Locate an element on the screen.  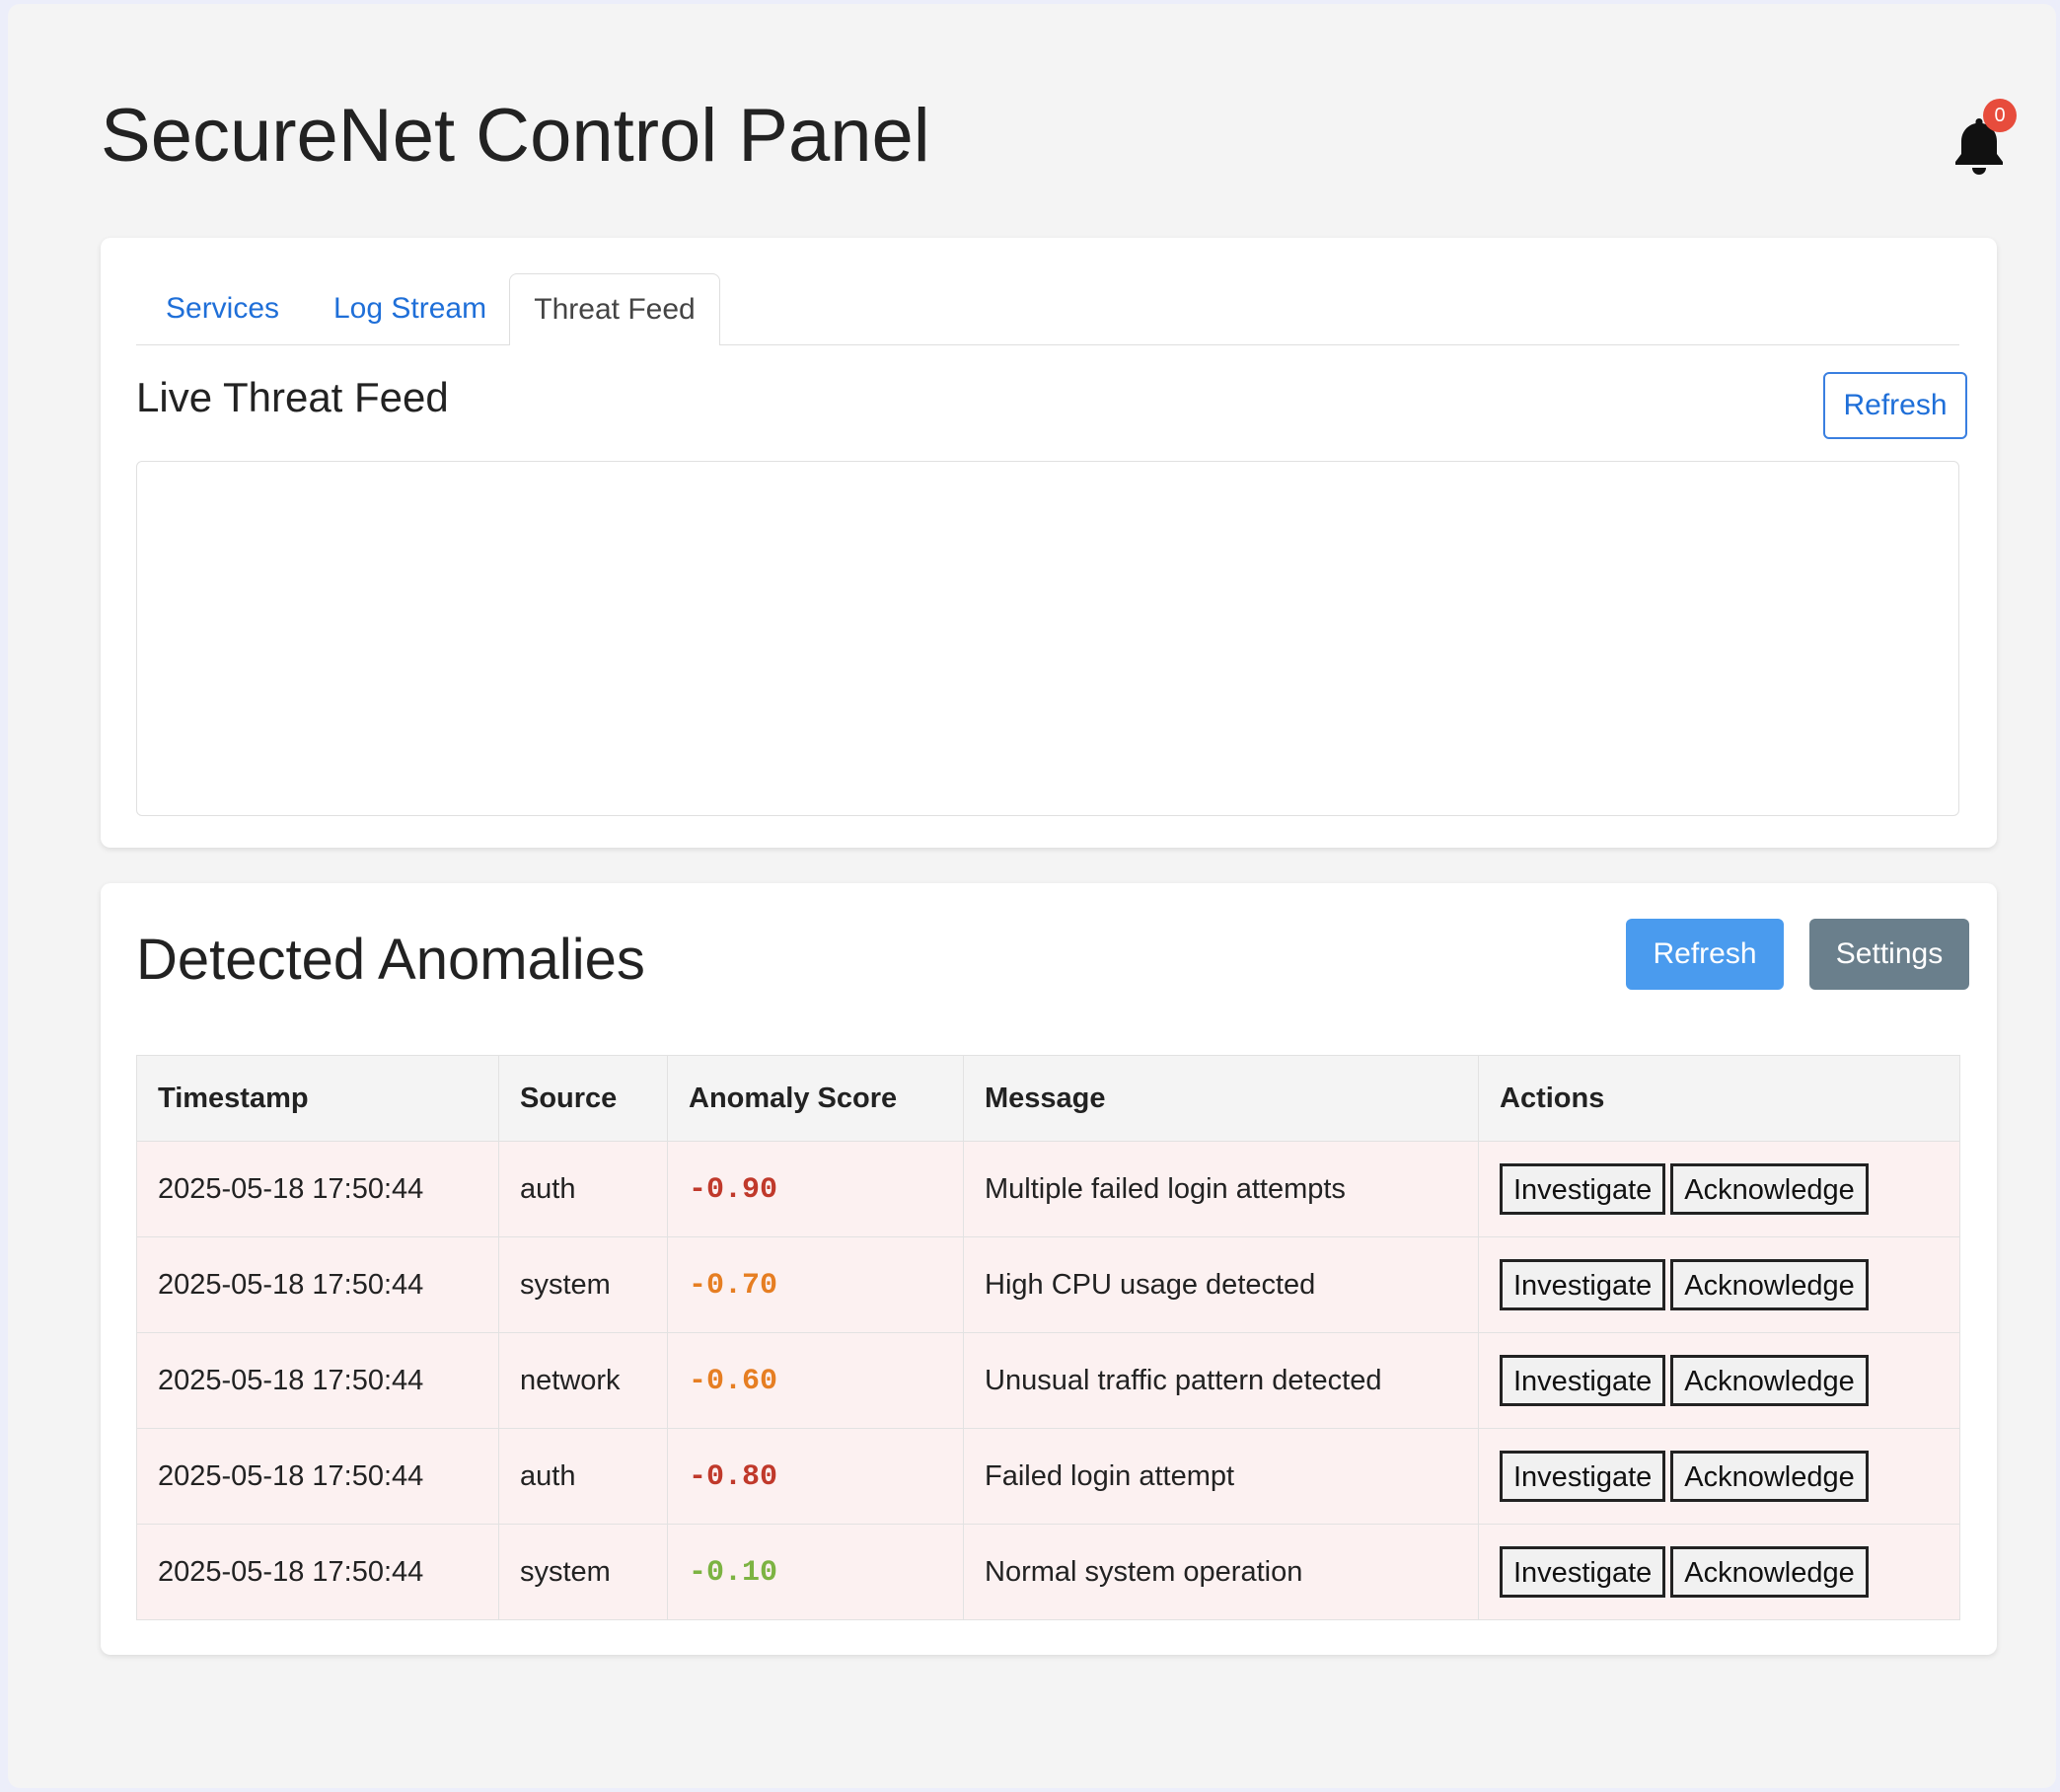
notifications-button: 0 is located at coordinates (1981, 144).